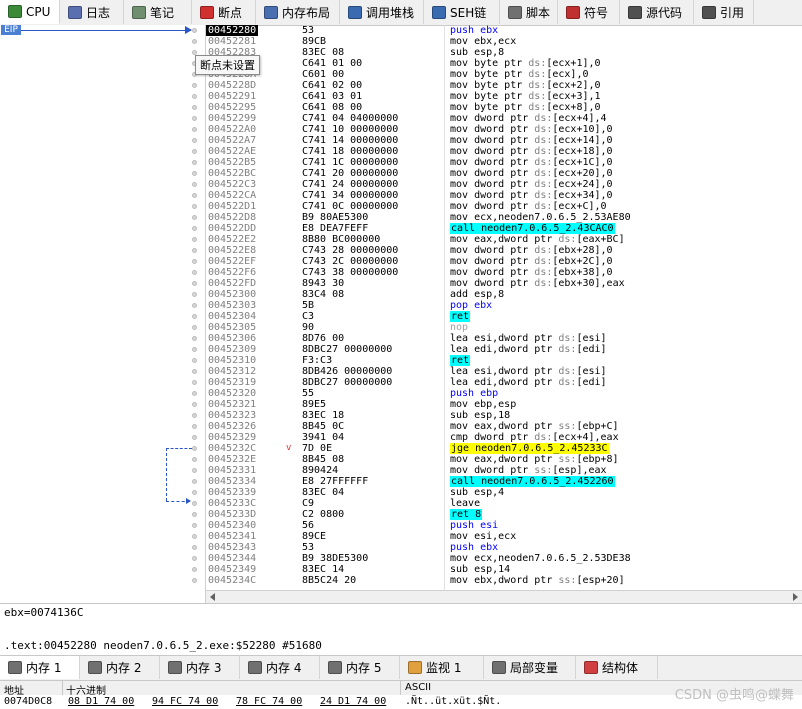  What do you see at coordinates (232, 514) in the screenshot?
I see `disasm-address: 0045233D` at bounding box center [232, 514].